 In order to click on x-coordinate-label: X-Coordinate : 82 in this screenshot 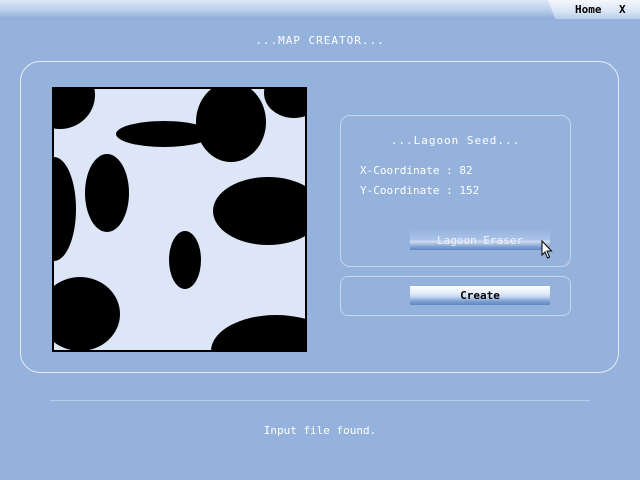, I will do `click(416, 170)`.